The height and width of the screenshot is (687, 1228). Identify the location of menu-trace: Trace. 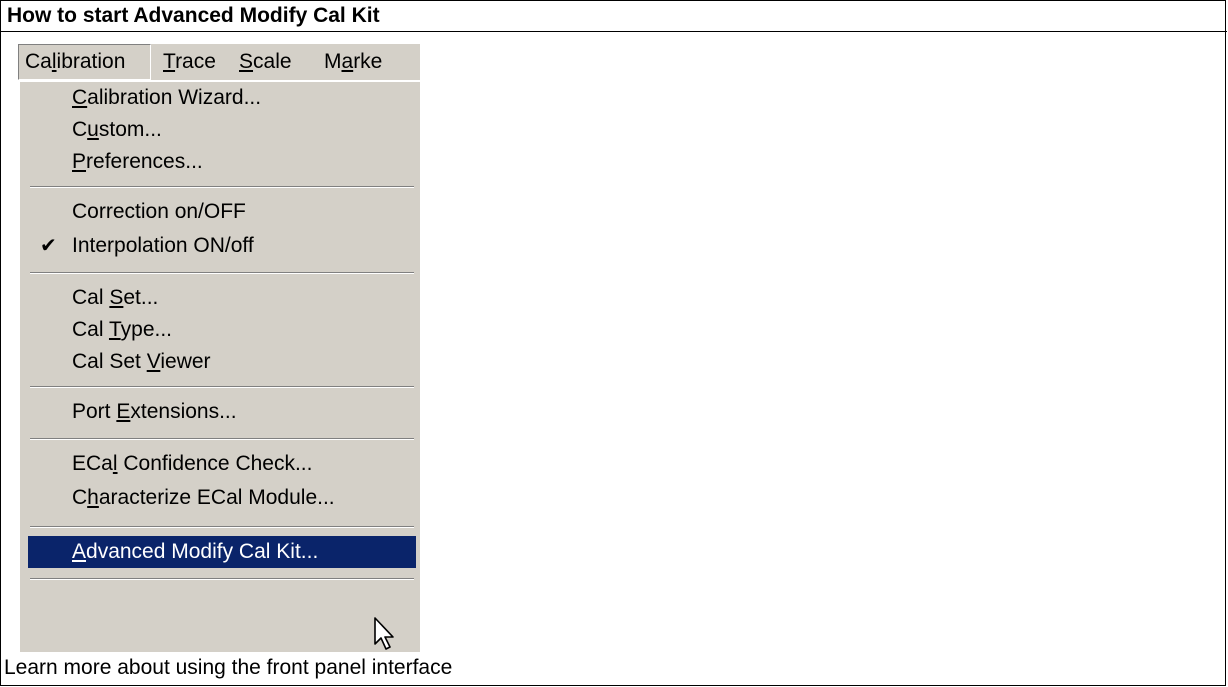
(189, 62).